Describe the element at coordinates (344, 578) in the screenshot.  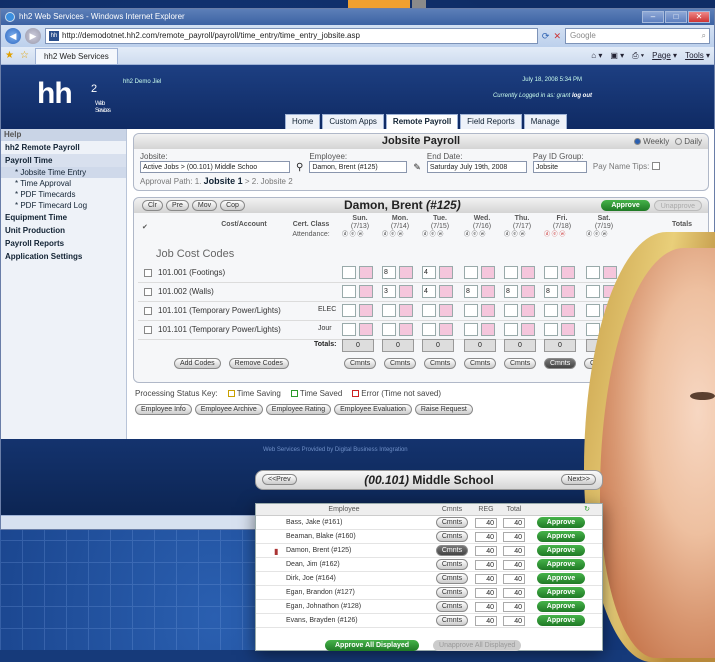
I see `employee-name: Dirk, Joe (#164)` at that location.